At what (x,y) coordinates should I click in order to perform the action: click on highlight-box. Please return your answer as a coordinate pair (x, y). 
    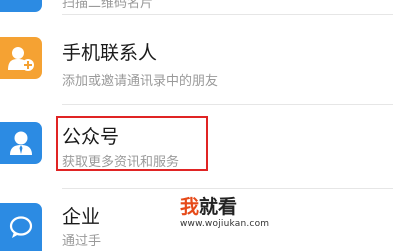
    Looking at the image, I should click on (132, 143).